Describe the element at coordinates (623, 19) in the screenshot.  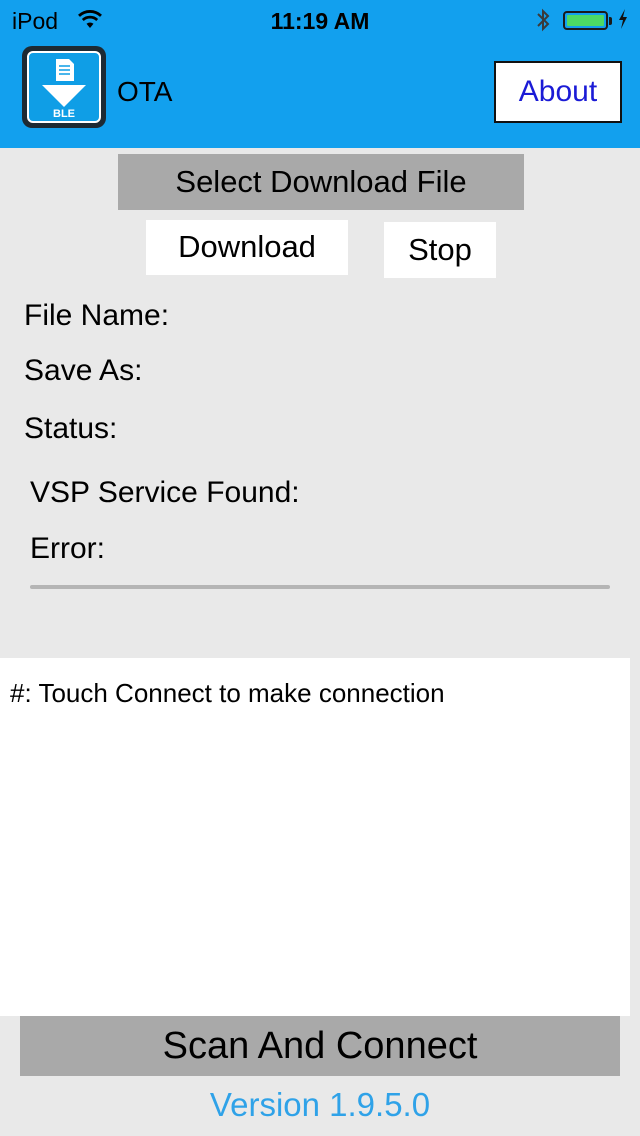
I see `charging-bolt-icon` at that location.